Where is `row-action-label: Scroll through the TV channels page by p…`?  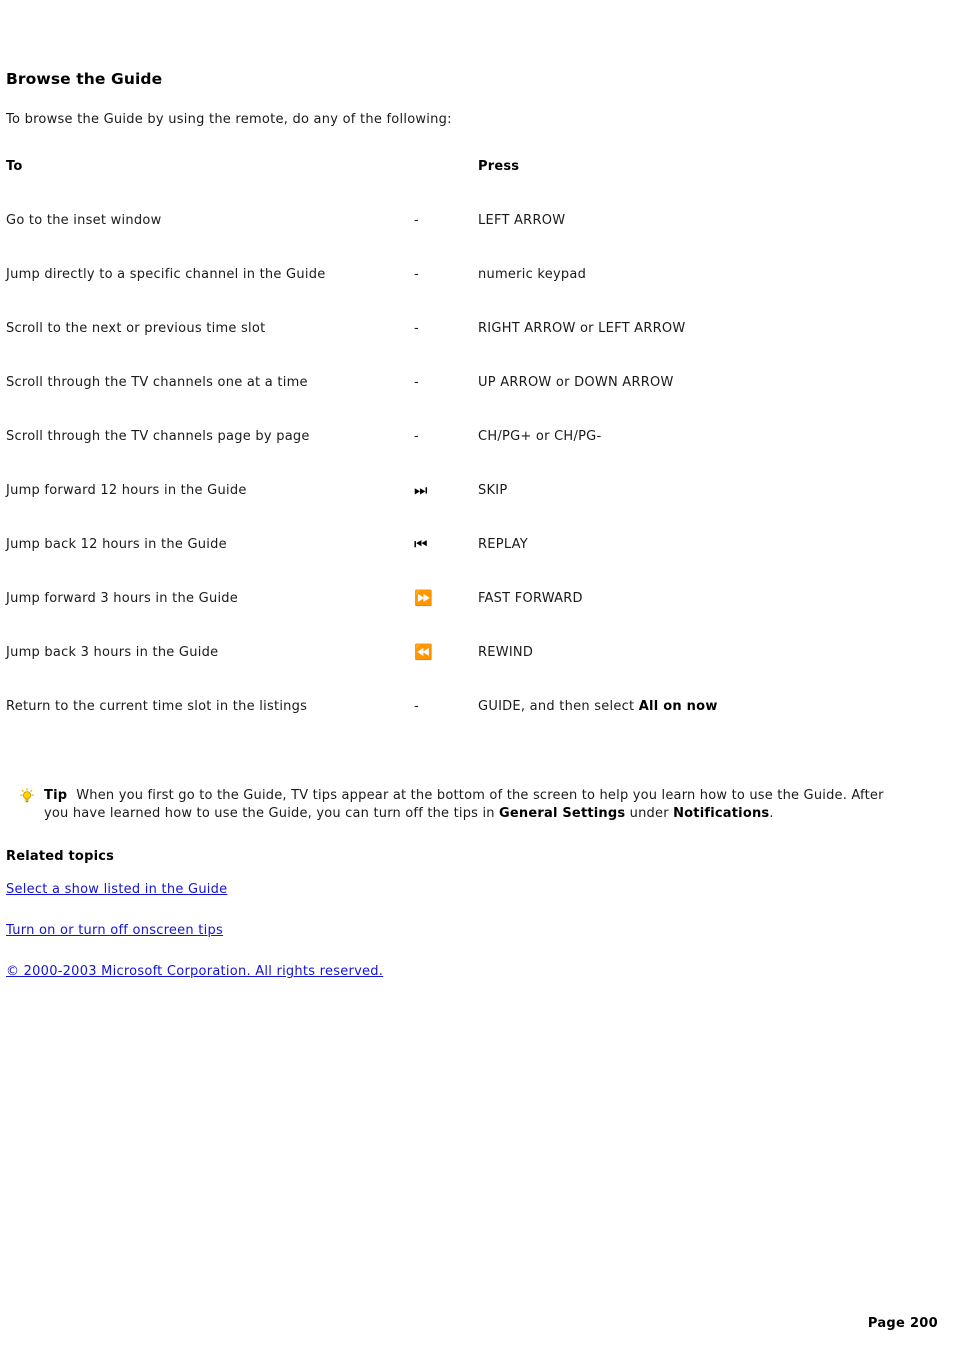
row-action-label: Scroll through the TV channels page by p… is located at coordinates (158, 436).